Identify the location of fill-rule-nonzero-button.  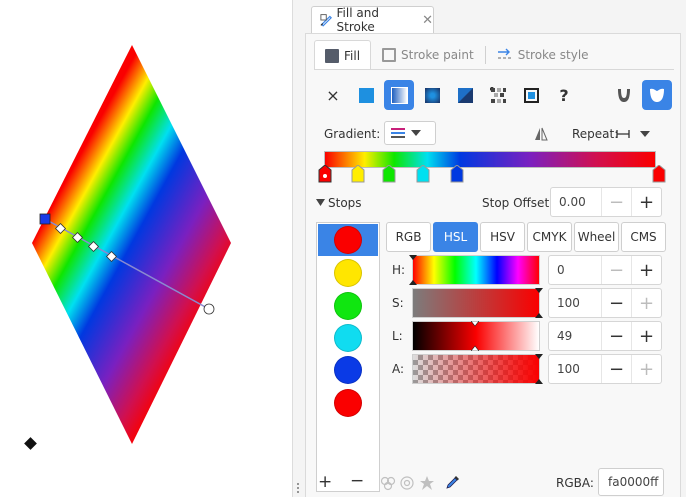
(657, 95).